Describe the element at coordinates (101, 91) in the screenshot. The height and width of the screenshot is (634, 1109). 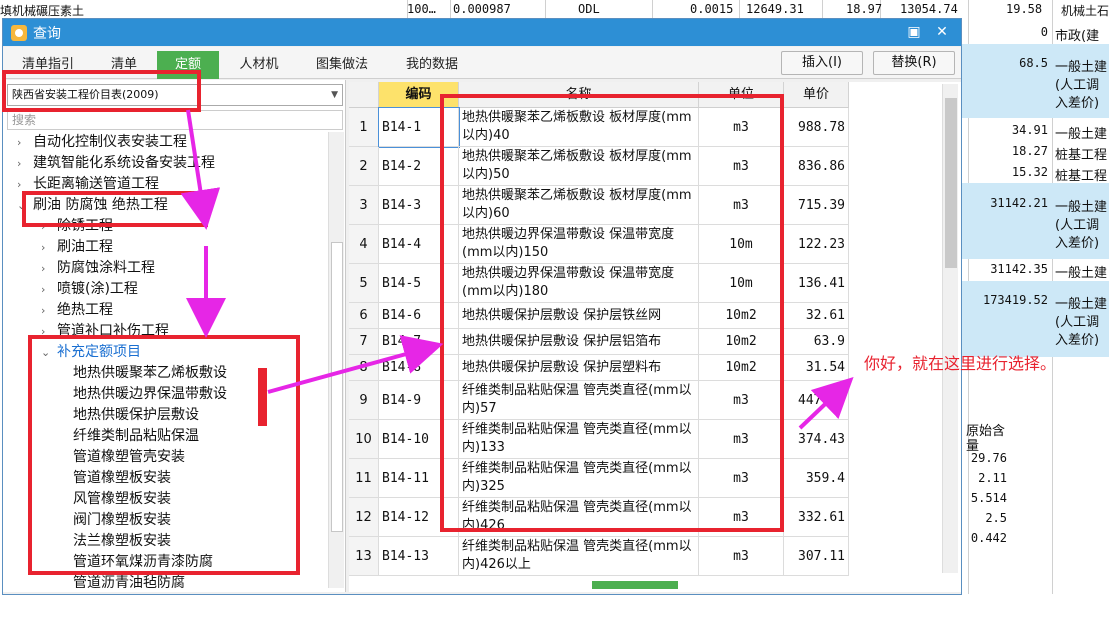
I see `library-highlight-box` at that location.